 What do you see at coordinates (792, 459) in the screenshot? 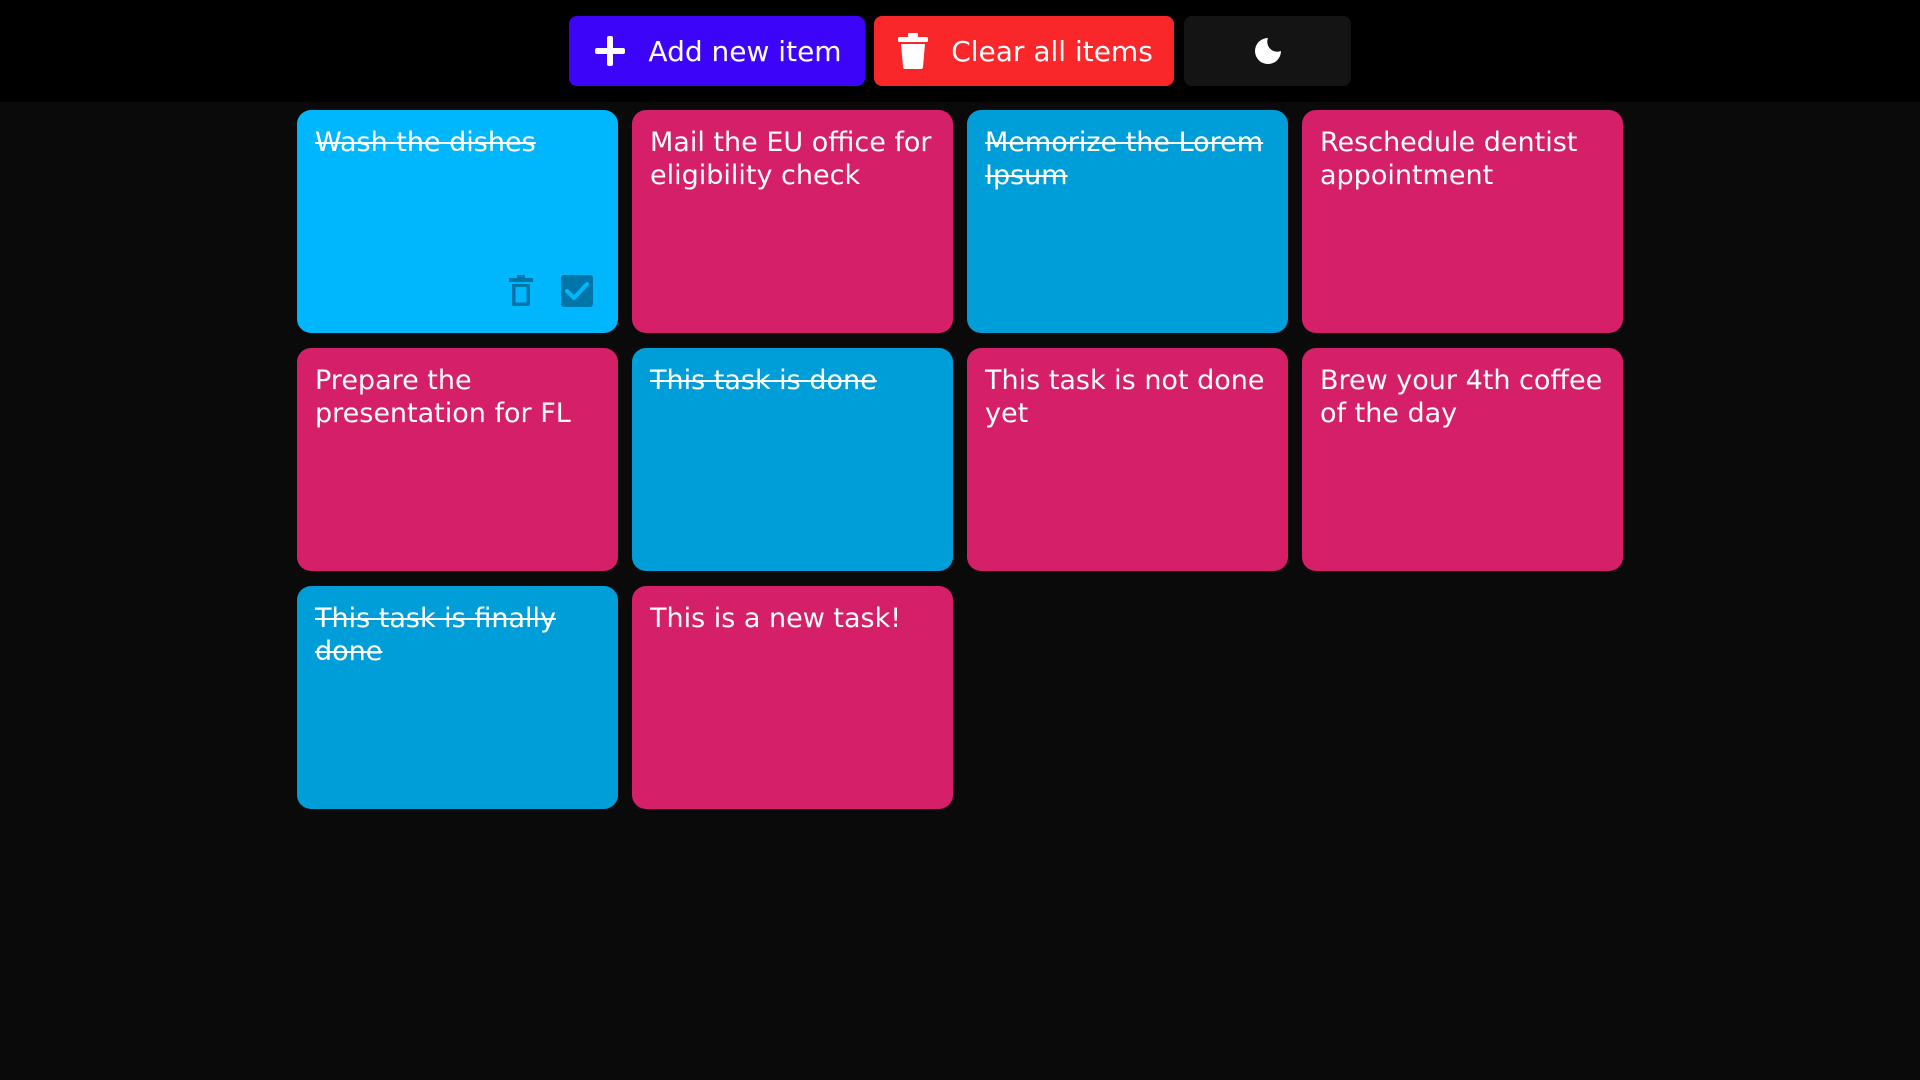
I see `task-card: This task is done` at bounding box center [792, 459].